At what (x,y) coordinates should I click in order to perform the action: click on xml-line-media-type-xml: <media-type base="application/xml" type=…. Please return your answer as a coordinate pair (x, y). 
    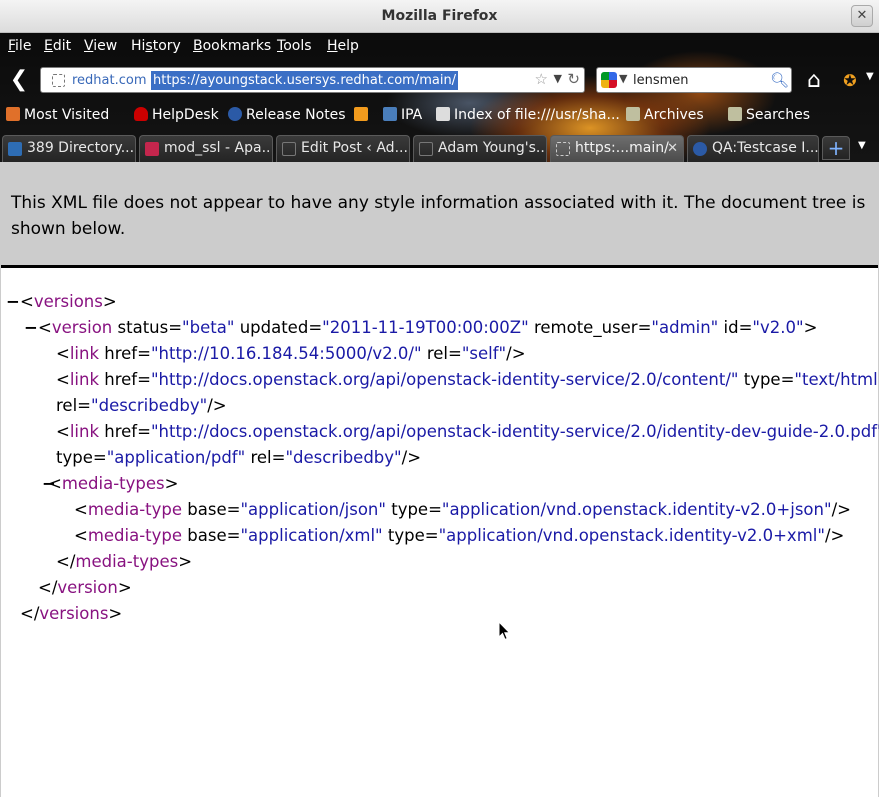
    Looking at the image, I should click on (459, 535).